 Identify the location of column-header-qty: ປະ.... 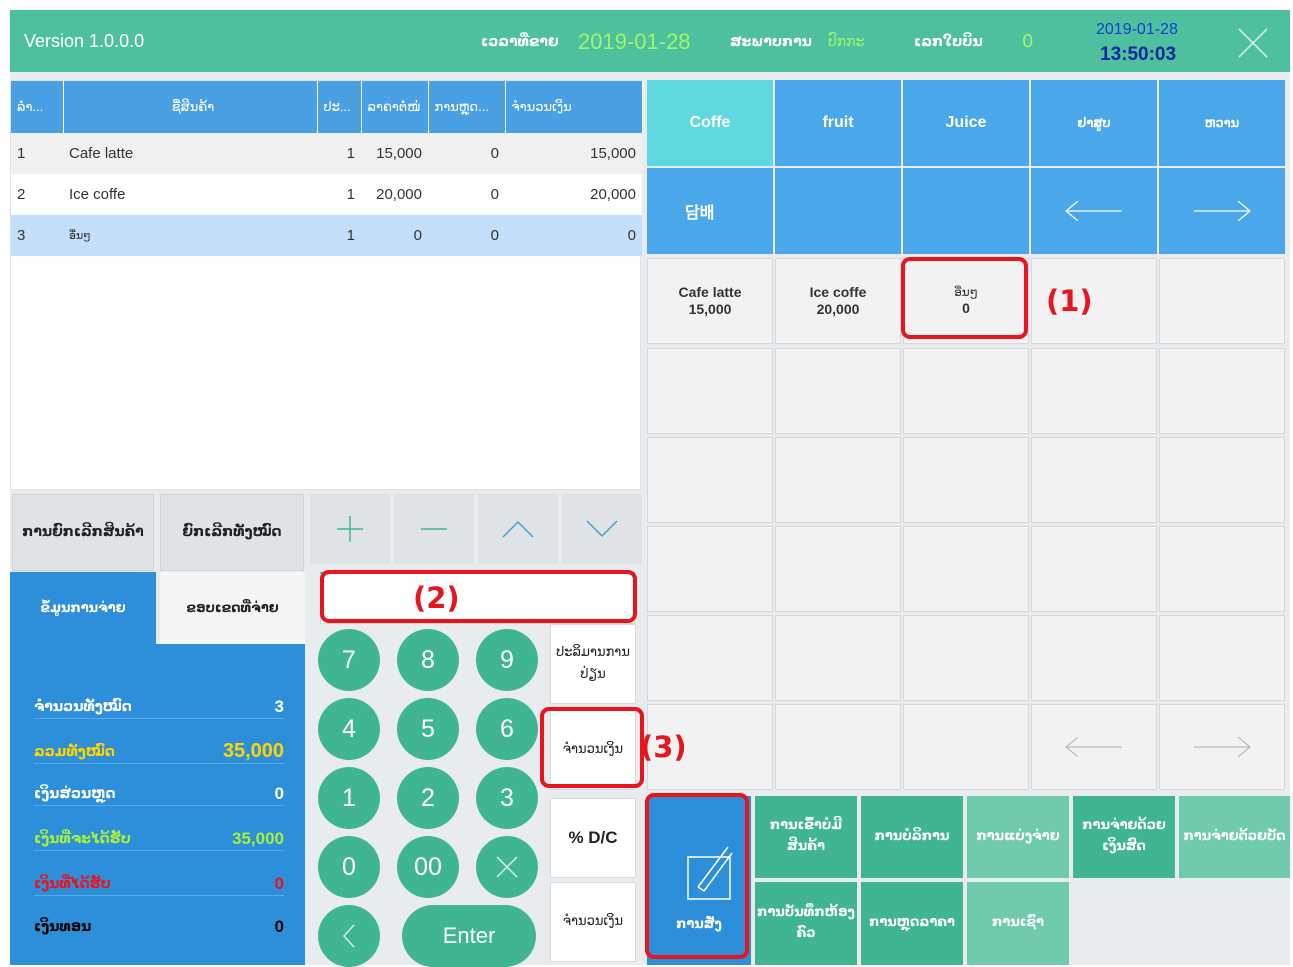
(339, 107).